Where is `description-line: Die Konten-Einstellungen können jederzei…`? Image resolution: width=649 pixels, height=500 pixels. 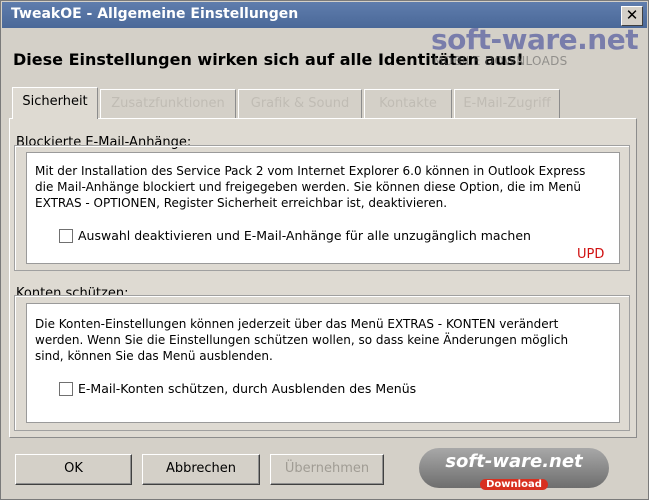 description-line: Die Konten-Einstellungen können jederzei… is located at coordinates (297, 324).